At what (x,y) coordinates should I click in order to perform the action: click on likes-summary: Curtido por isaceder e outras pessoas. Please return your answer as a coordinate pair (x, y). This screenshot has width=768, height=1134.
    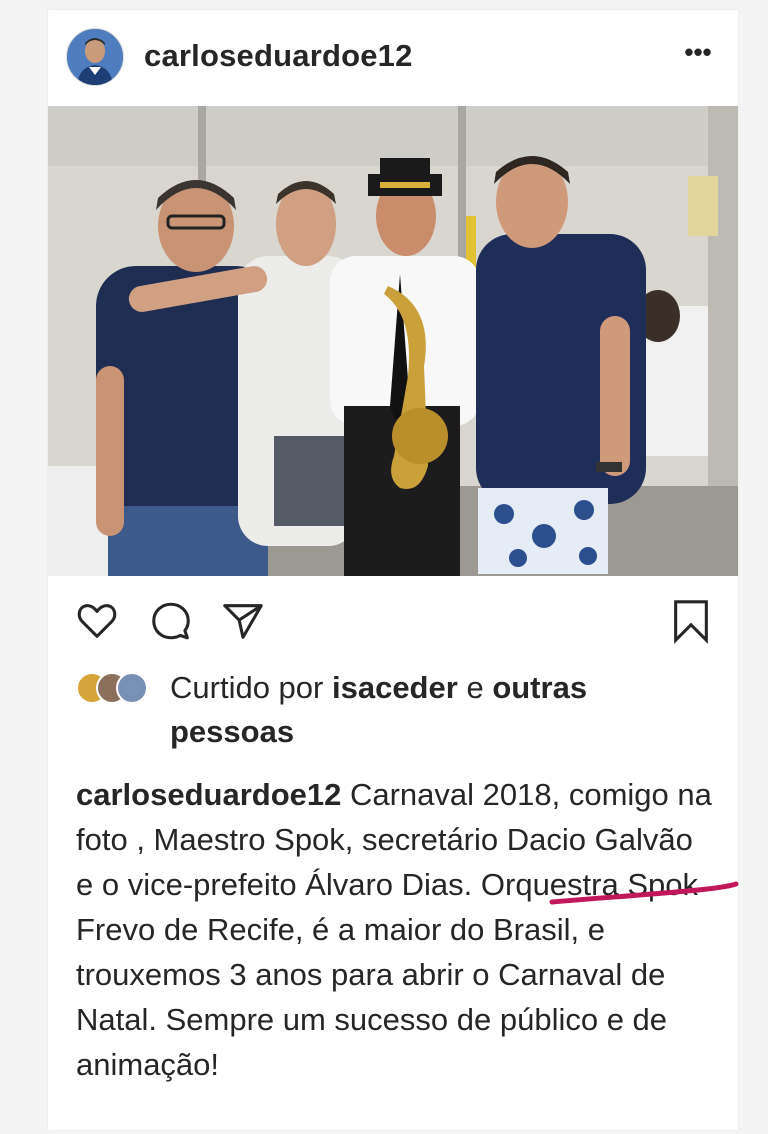
    Looking at the image, I should click on (396, 714).